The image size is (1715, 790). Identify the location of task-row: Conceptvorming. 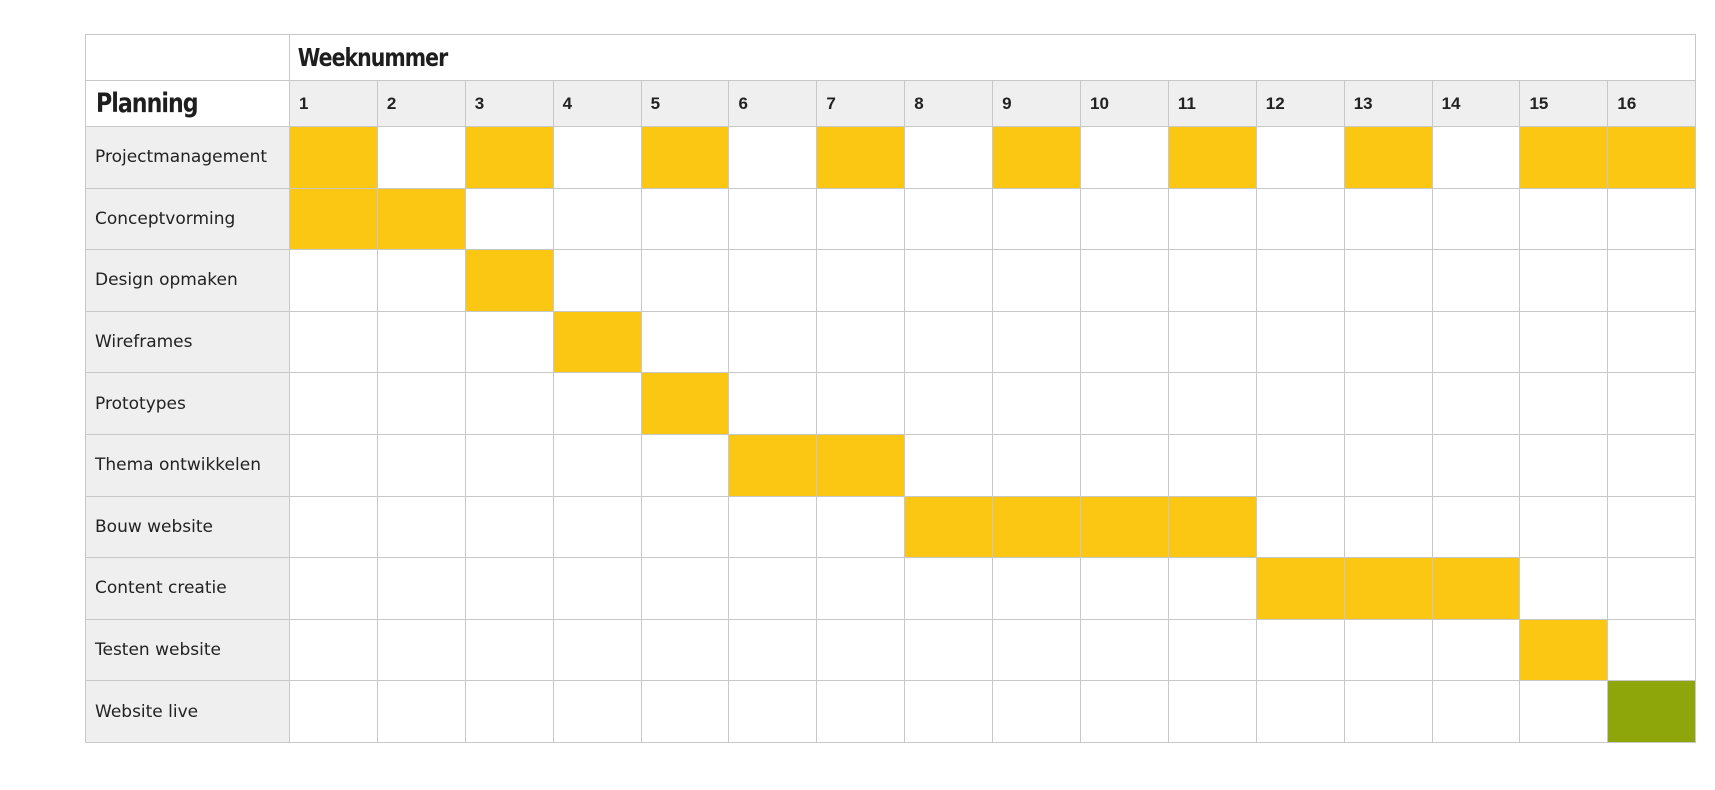
(891, 219).